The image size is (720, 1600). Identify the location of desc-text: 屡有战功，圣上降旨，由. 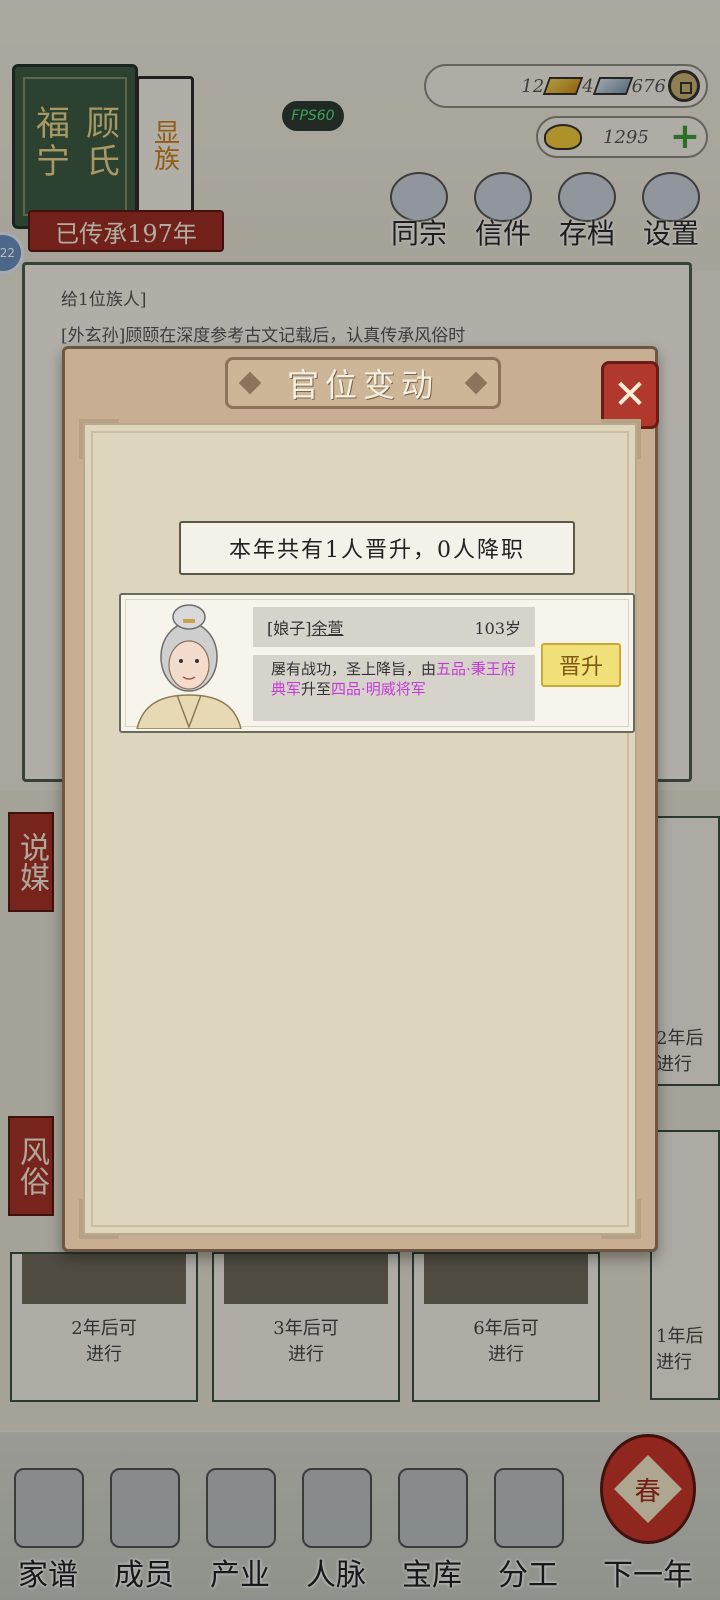
(354, 669).